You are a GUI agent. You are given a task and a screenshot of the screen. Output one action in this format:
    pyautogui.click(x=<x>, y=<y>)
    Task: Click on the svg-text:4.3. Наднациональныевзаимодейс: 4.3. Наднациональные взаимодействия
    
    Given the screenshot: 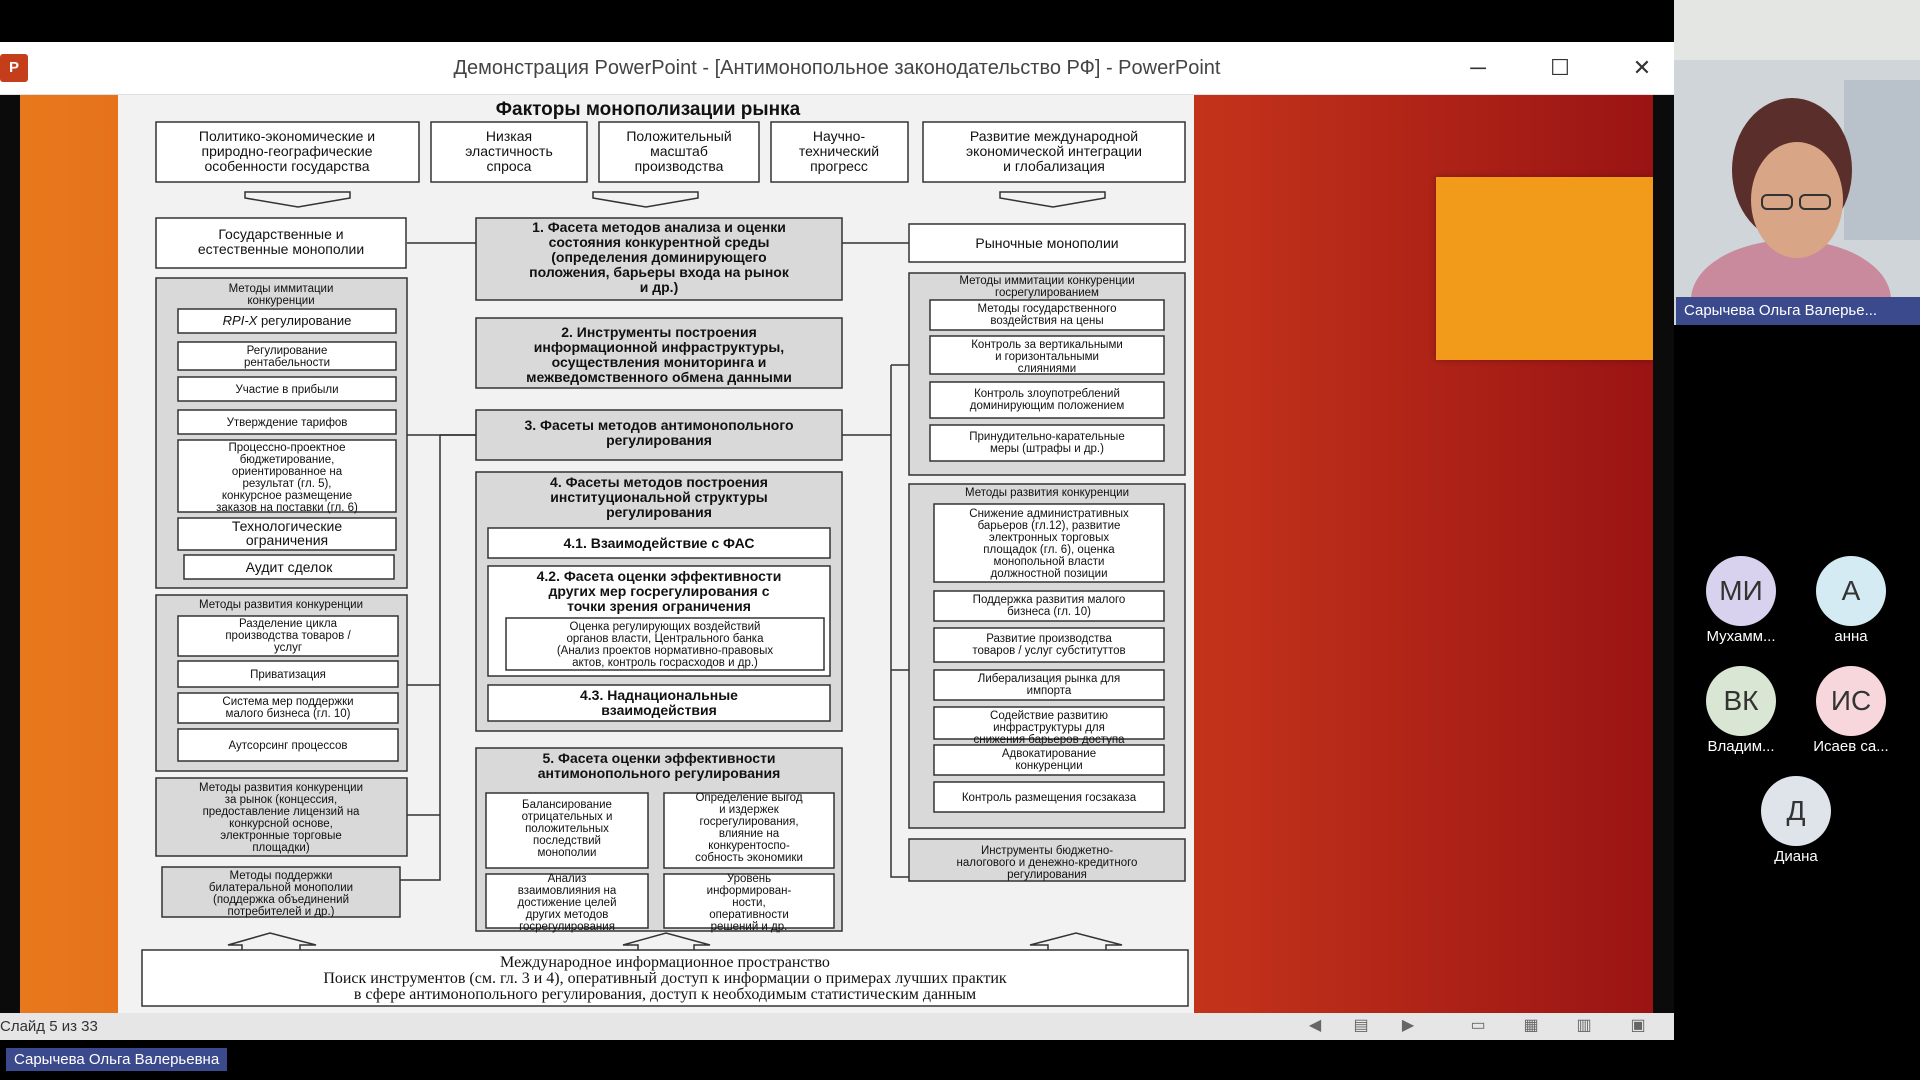 What is the action you would take?
    pyautogui.click(x=659, y=702)
    